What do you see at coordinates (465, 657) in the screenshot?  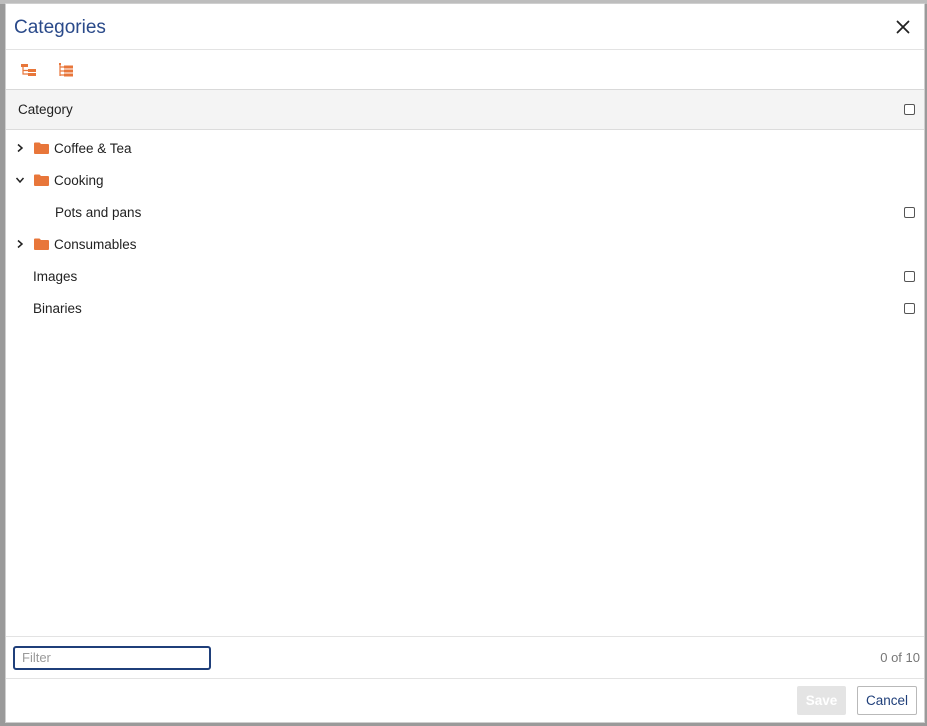 I see `filter-bar: 0 of 10` at bounding box center [465, 657].